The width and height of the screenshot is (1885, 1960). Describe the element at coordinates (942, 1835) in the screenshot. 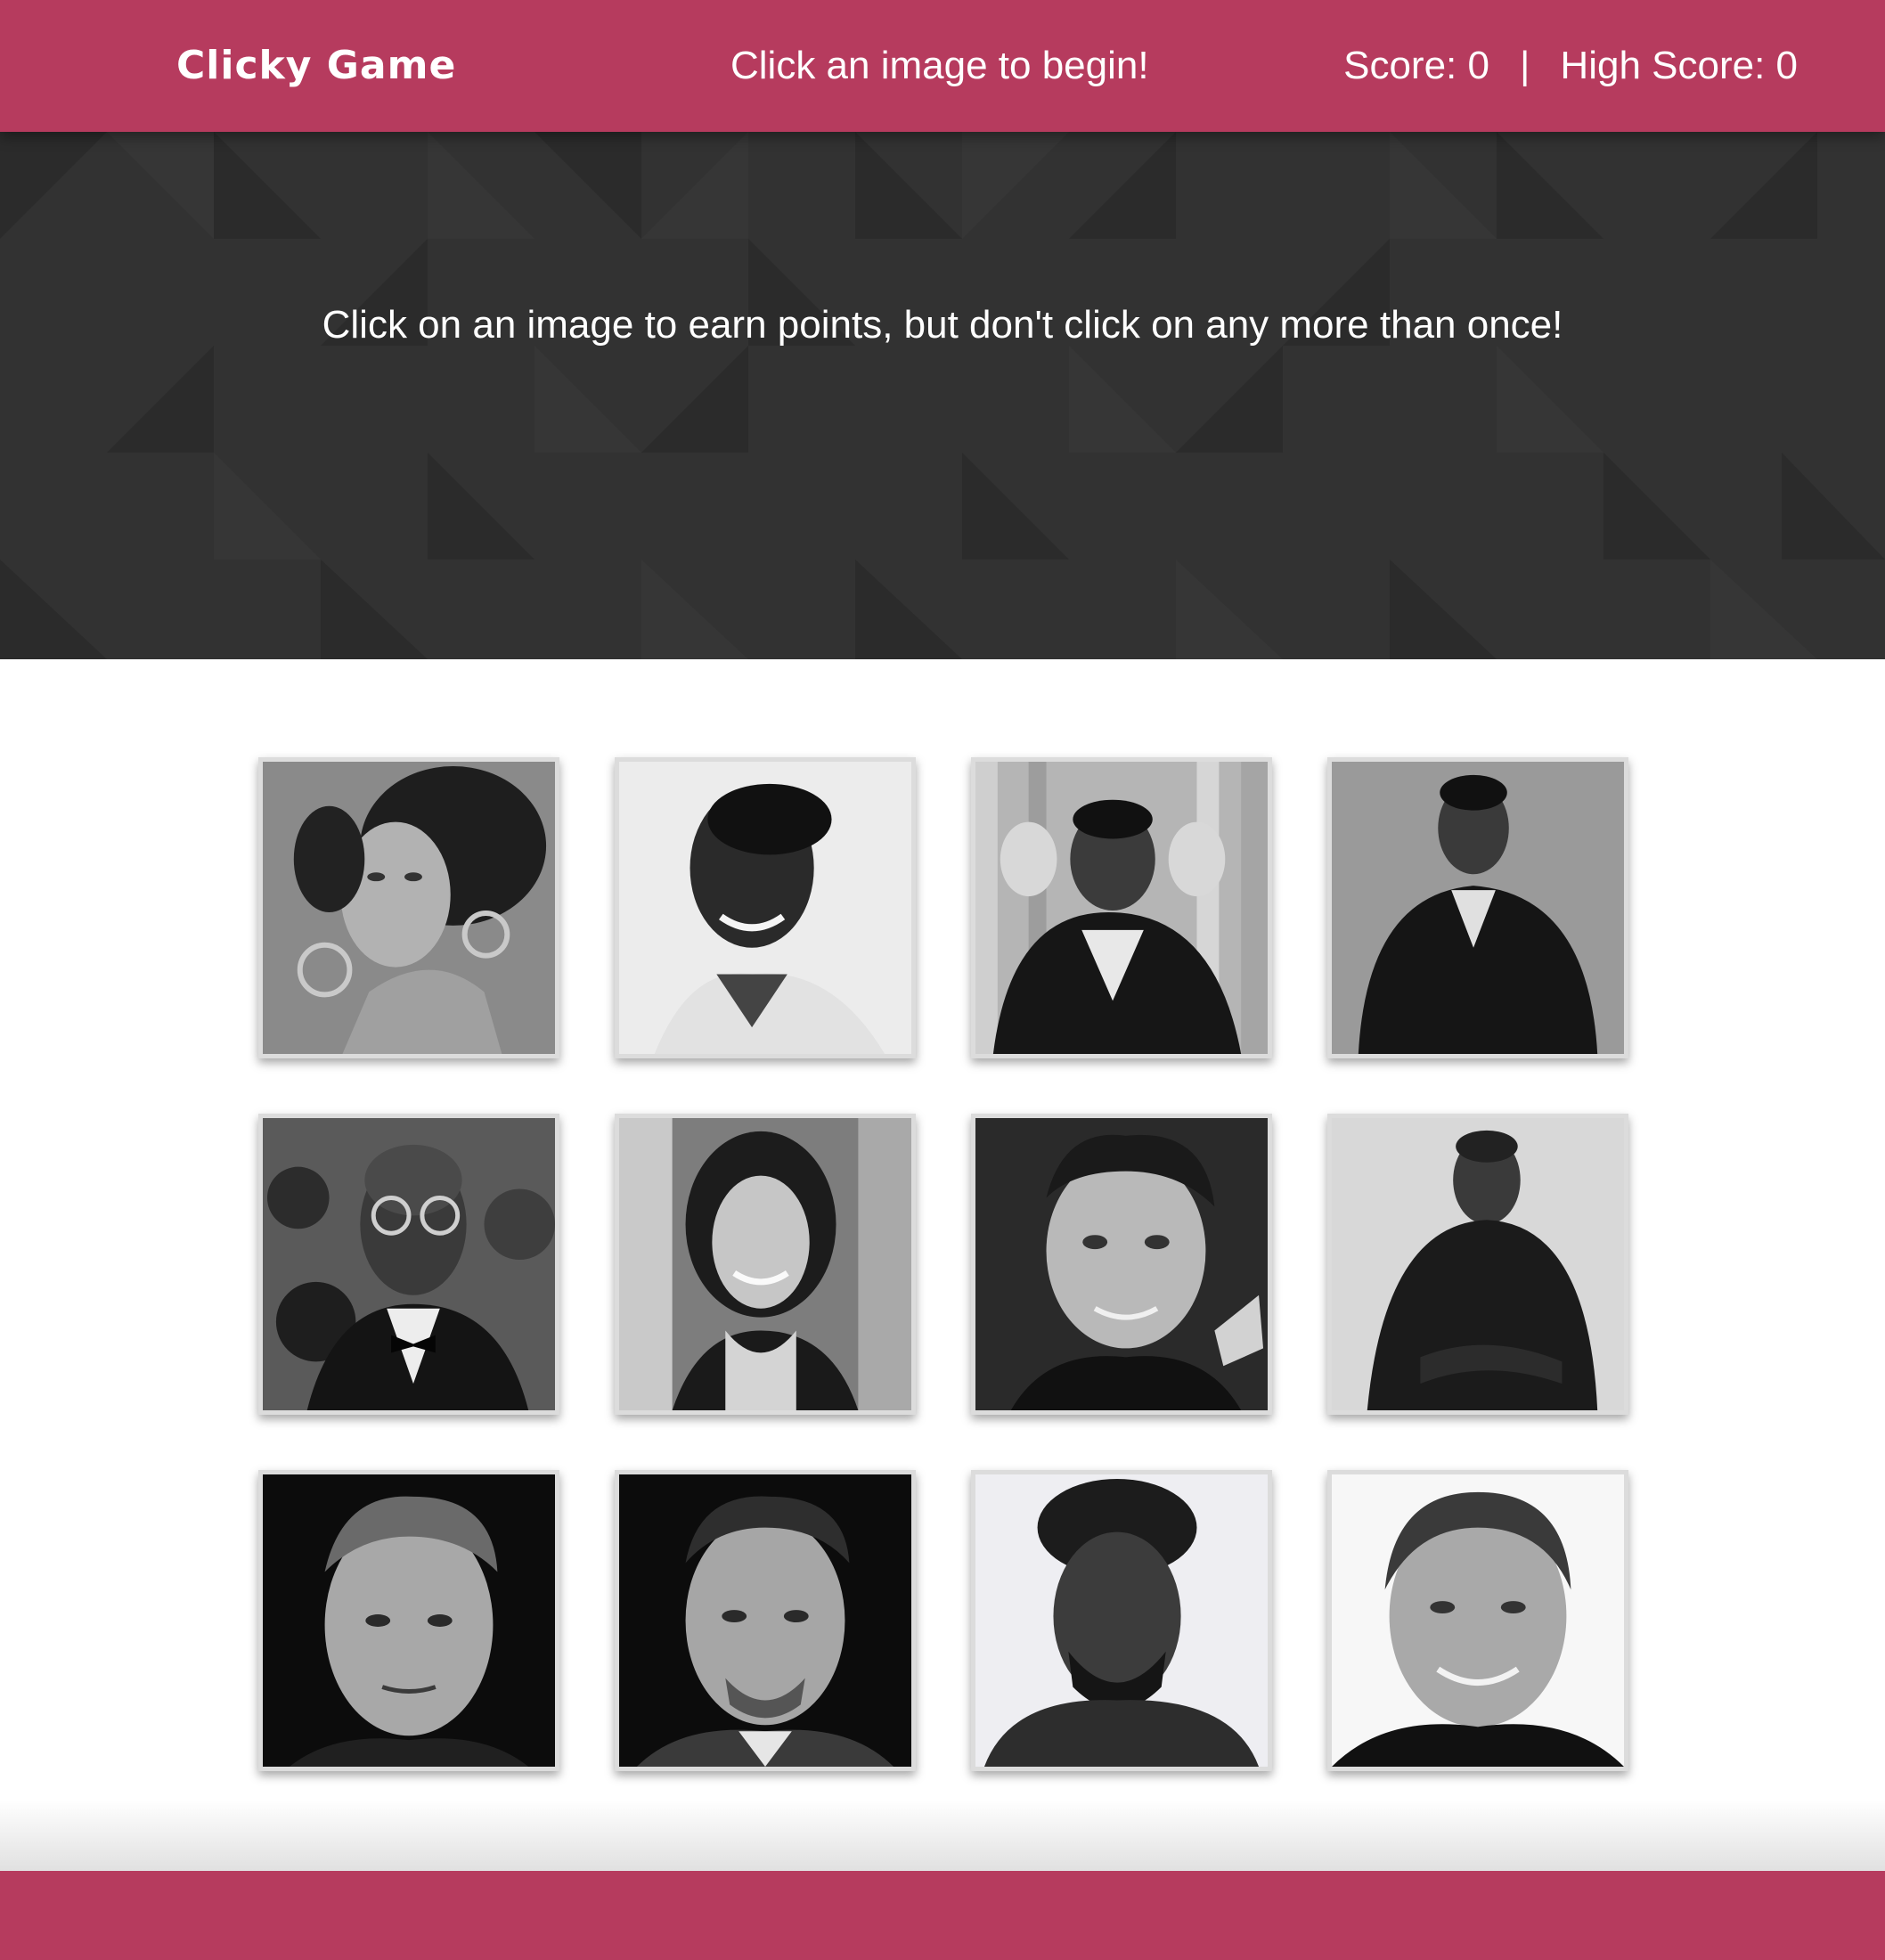

I see `footer-shadow` at that location.